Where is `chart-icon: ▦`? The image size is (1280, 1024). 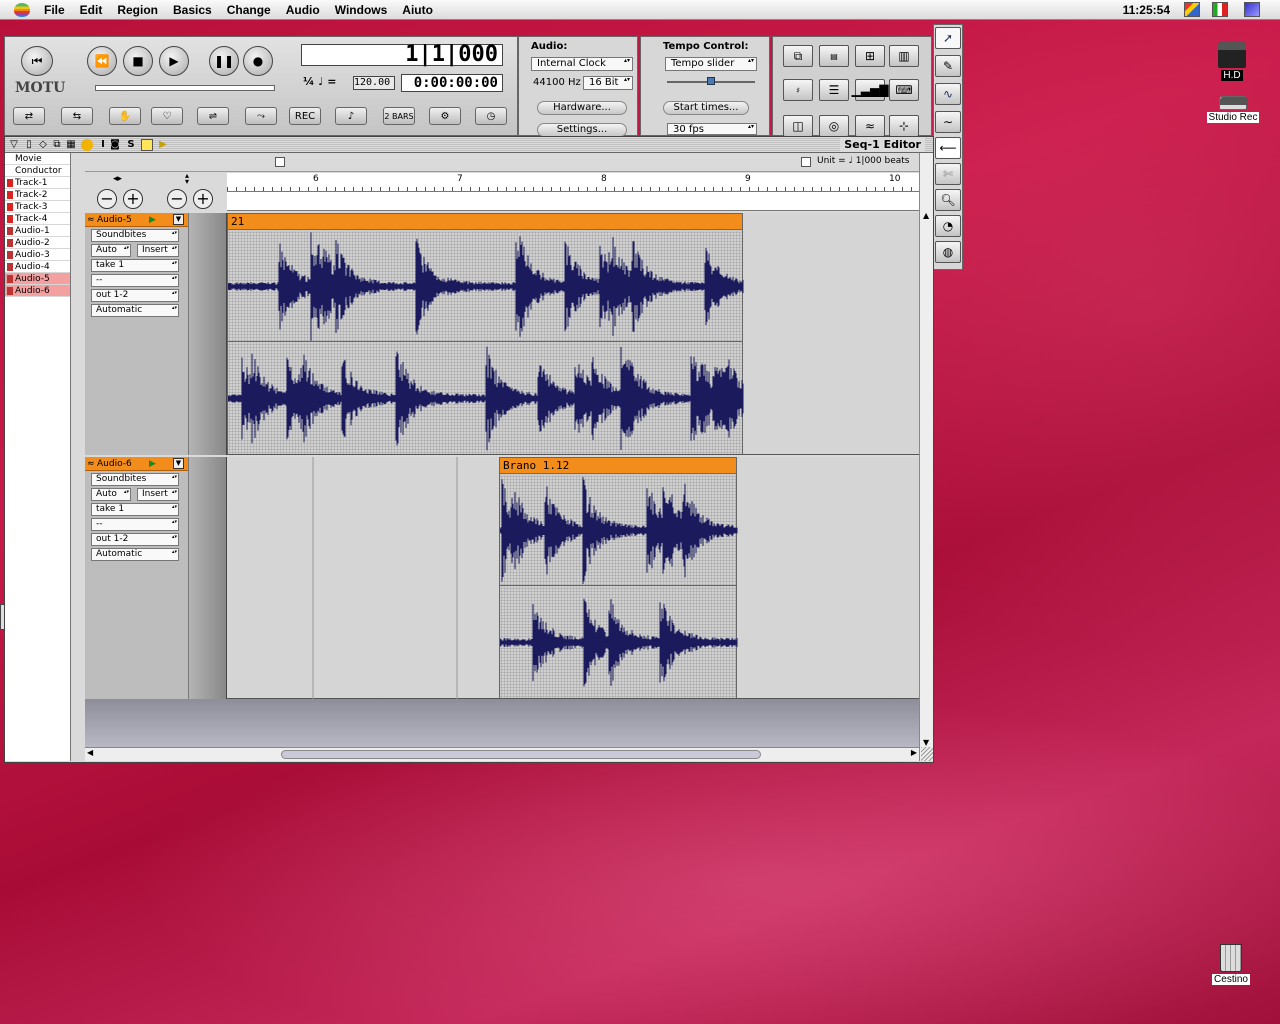 chart-icon: ▦ is located at coordinates (71, 145).